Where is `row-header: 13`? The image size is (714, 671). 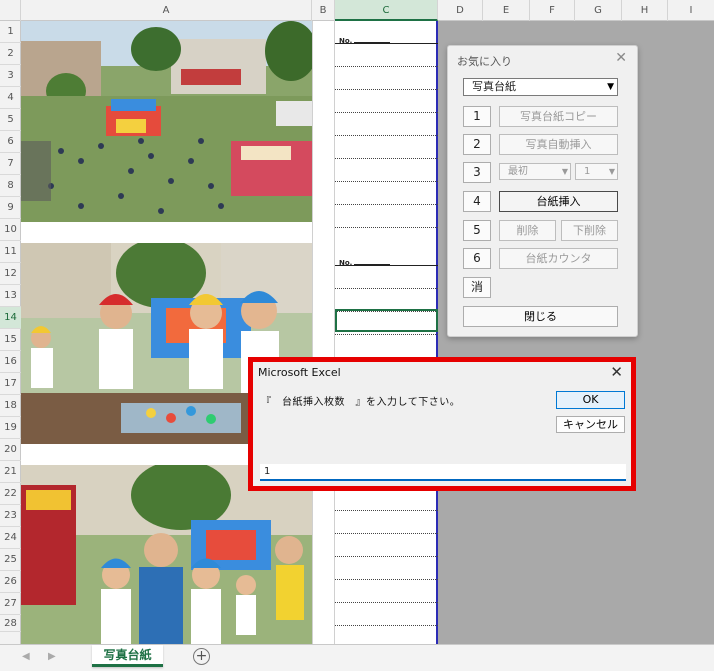
row-header: 13 is located at coordinates (10, 296).